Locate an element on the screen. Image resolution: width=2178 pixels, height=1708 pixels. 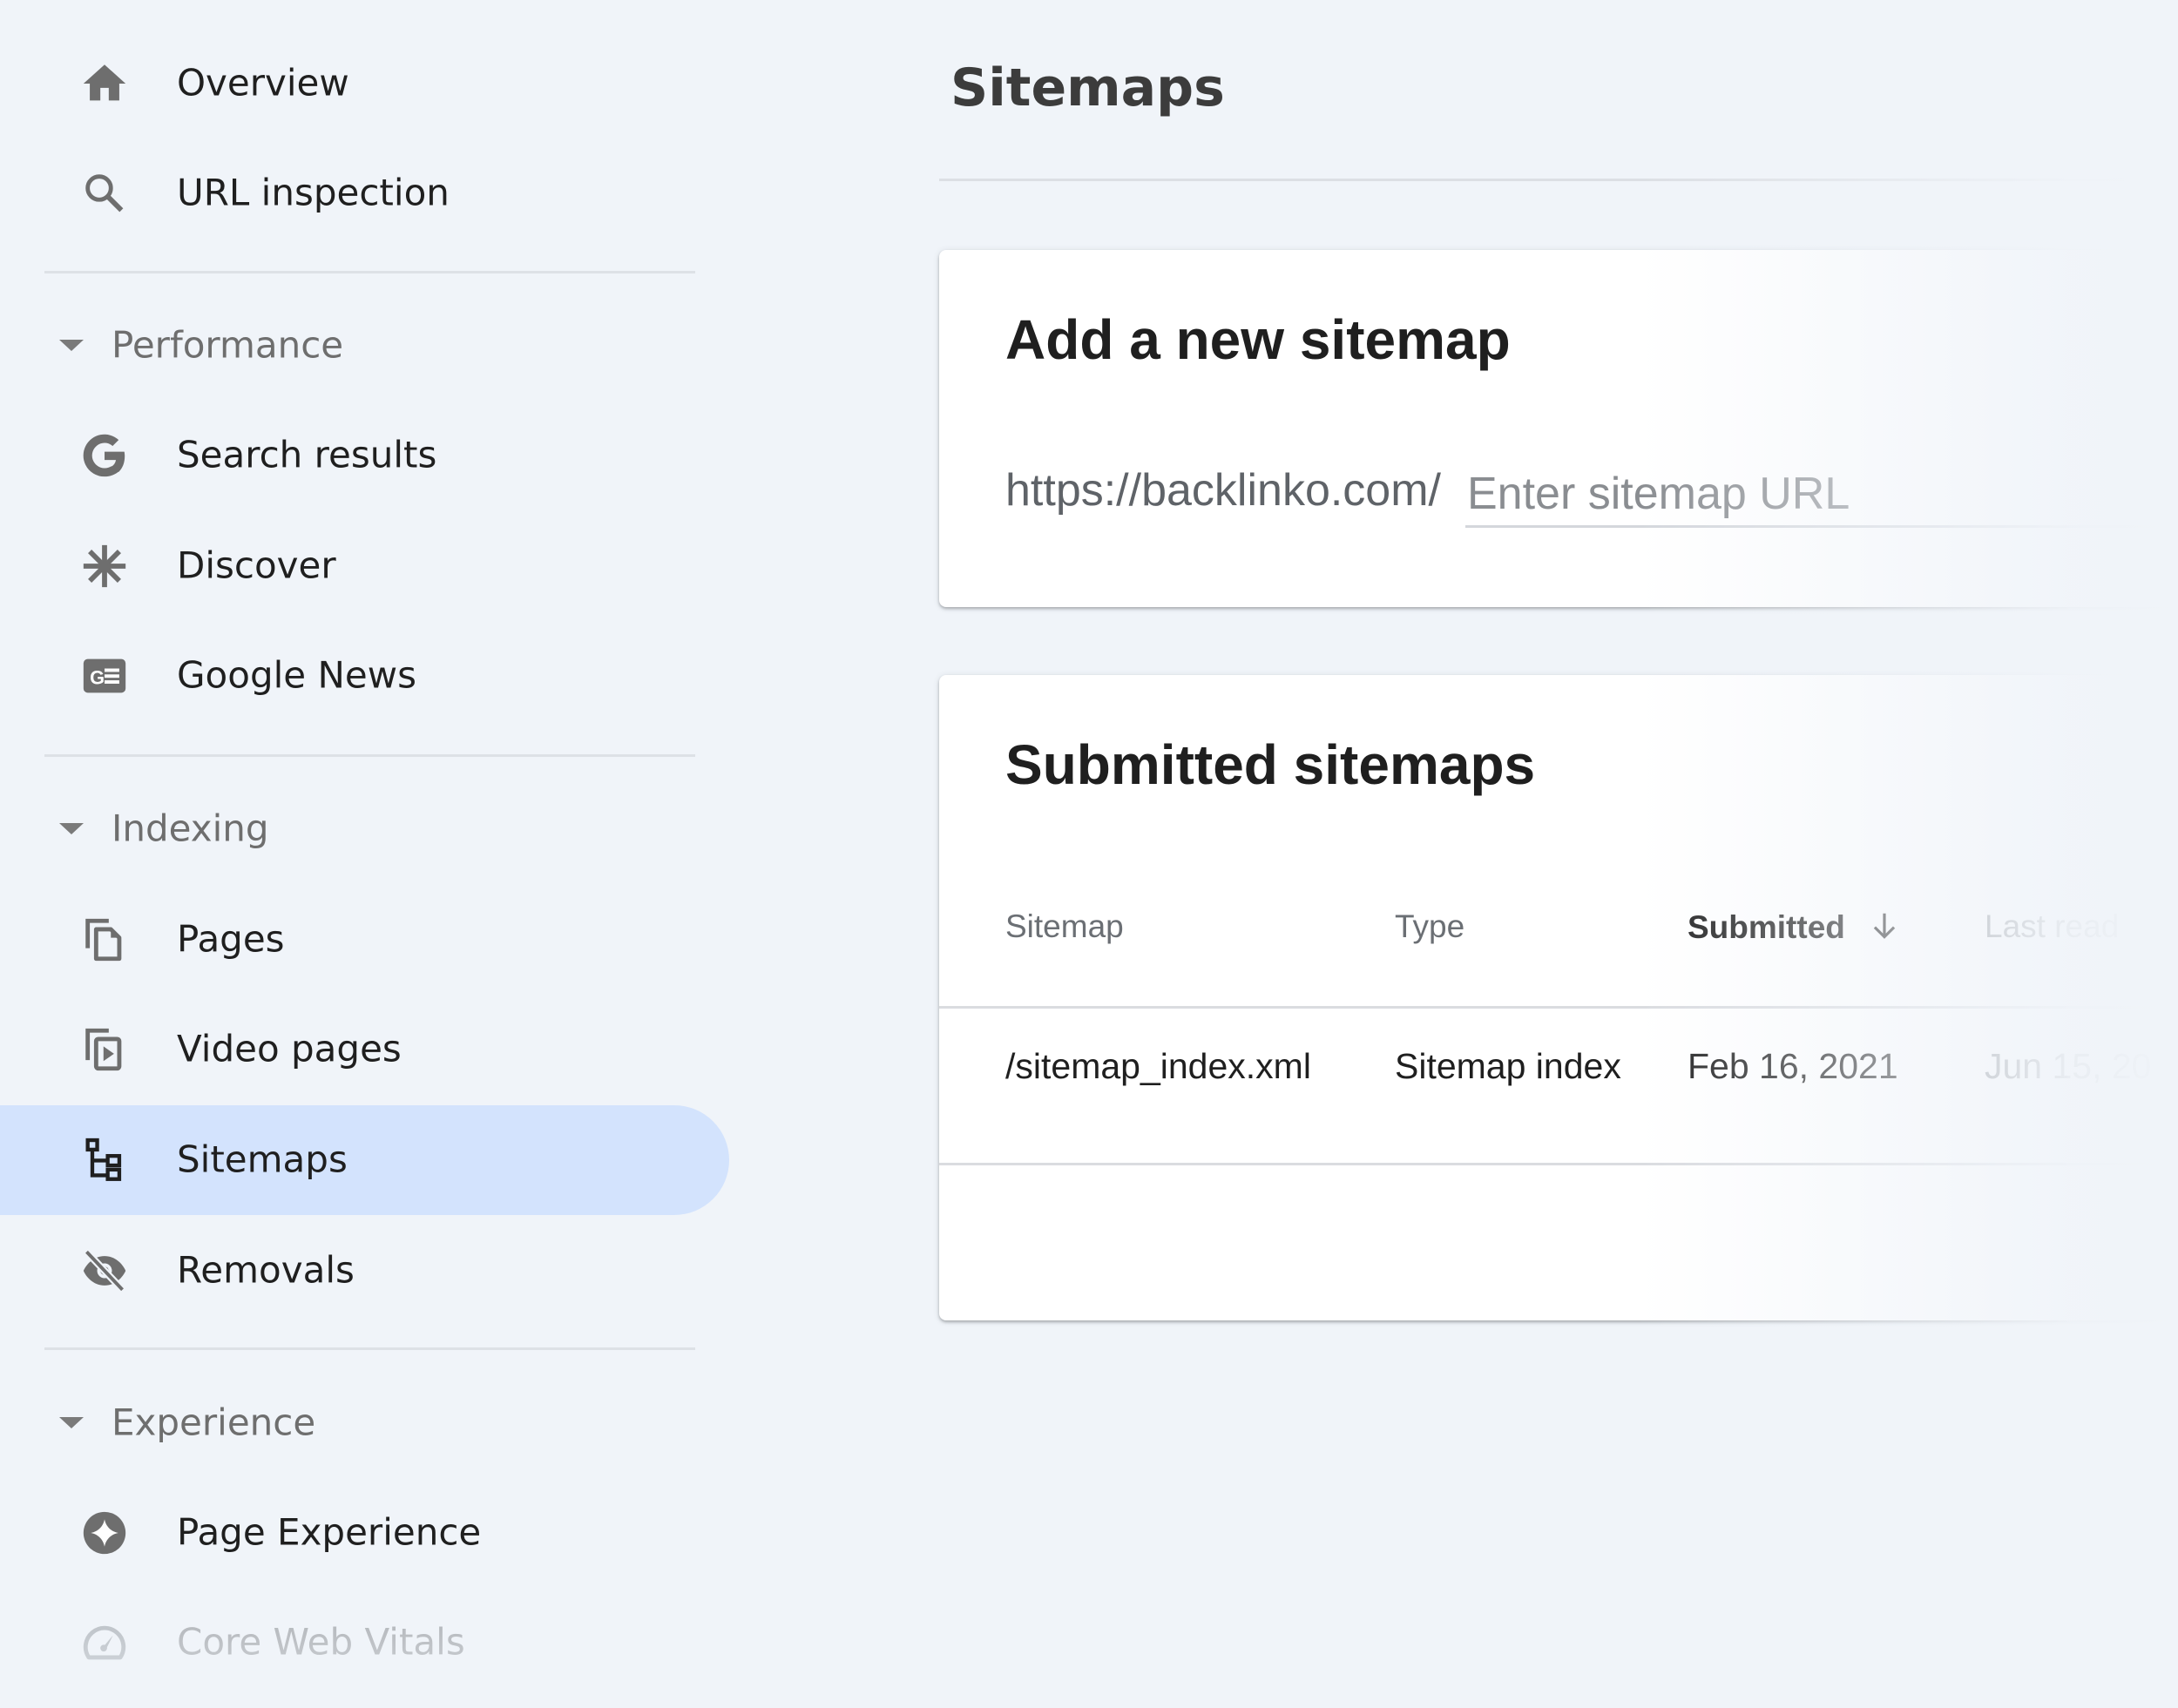
section-title: Indexing is located at coordinates (190, 828).